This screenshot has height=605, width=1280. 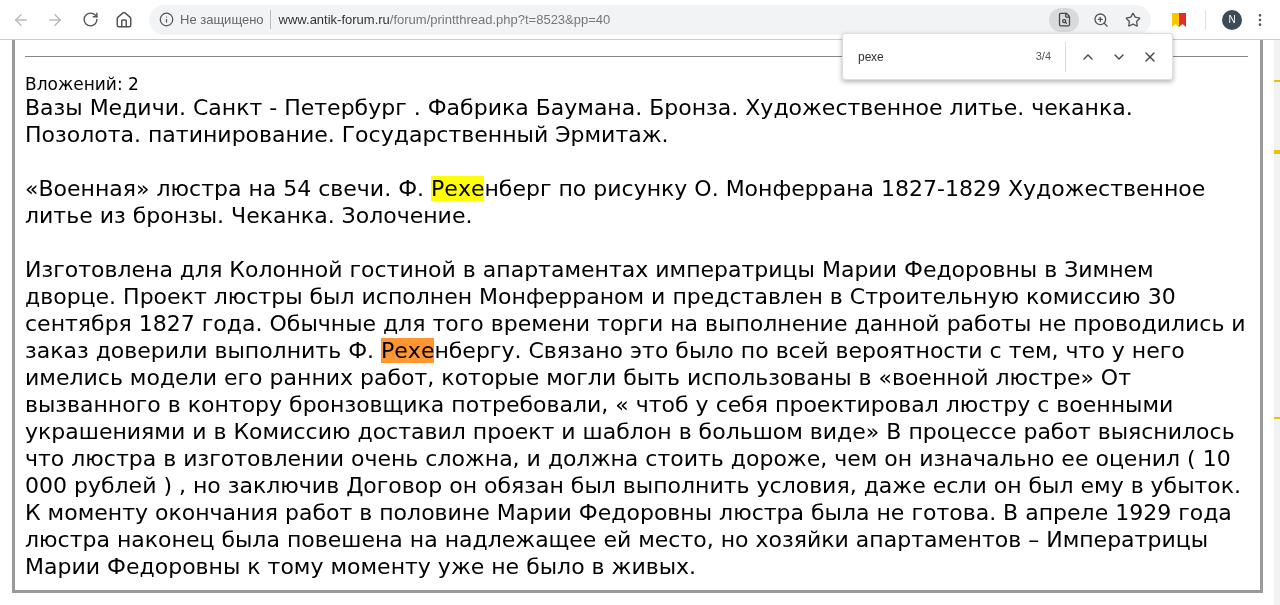 What do you see at coordinates (1101, 19) in the screenshot?
I see `zoom-icon` at bounding box center [1101, 19].